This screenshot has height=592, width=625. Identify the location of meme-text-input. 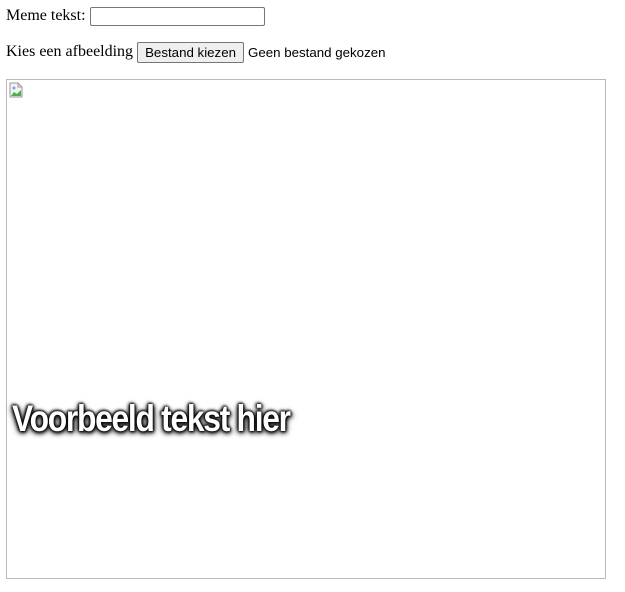
(177, 16).